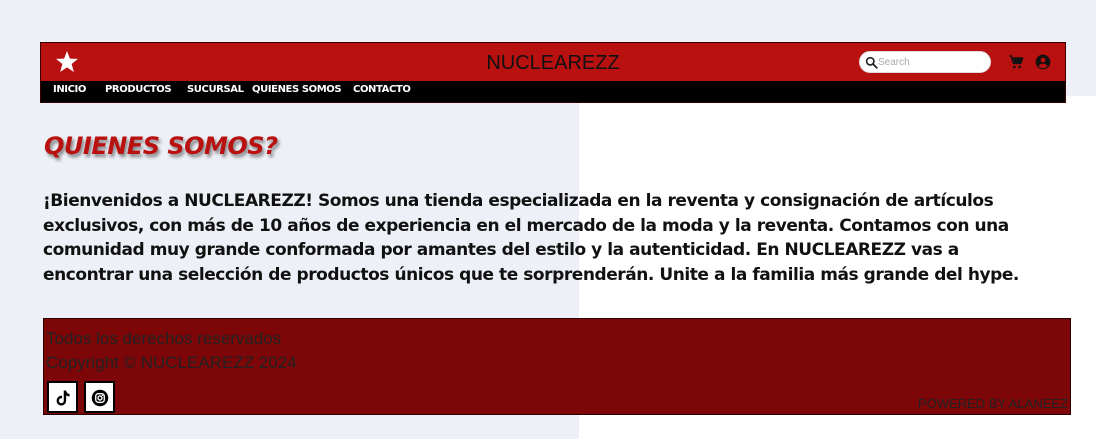 The height and width of the screenshot is (439, 1096). What do you see at coordinates (215, 89) in the screenshot?
I see `nav-item-sucursal: SUCURSAL` at bounding box center [215, 89].